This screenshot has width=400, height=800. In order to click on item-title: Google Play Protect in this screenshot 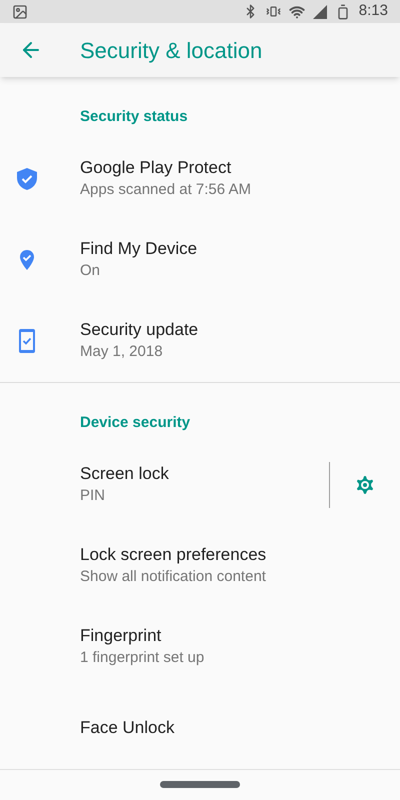, I will do `click(156, 168)`.